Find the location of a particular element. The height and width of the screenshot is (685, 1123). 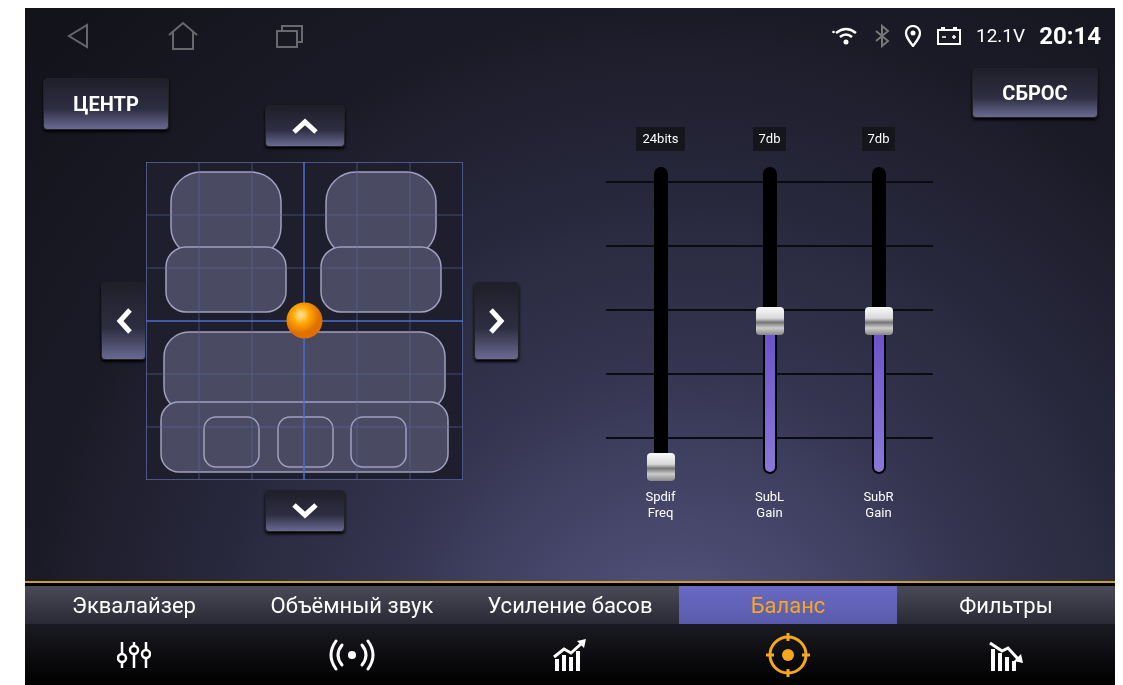

target-icon is located at coordinates (788, 654).